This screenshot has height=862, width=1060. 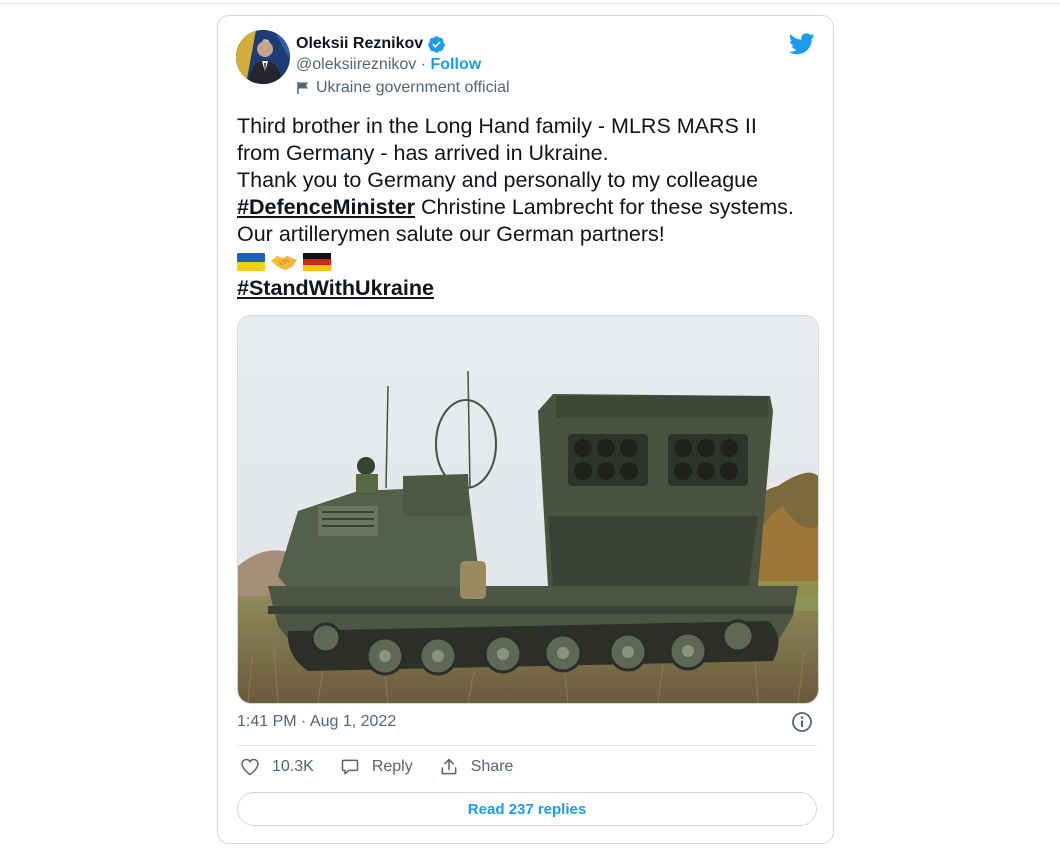 What do you see at coordinates (449, 766) in the screenshot?
I see `share-icon` at bounding box center [449, 766].